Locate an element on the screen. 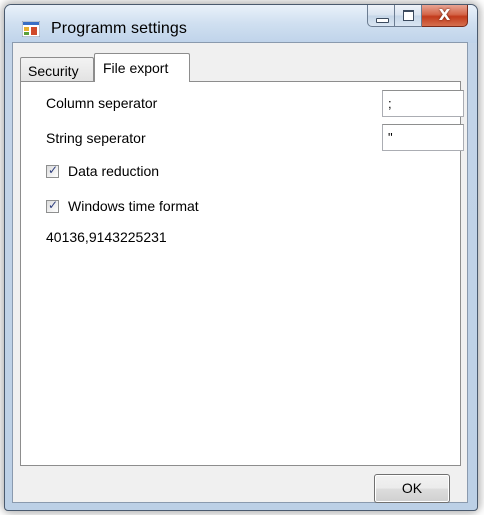 The image size is (484, 515). data-reduction-label: Data reduction is located at coordinates (113, 171).